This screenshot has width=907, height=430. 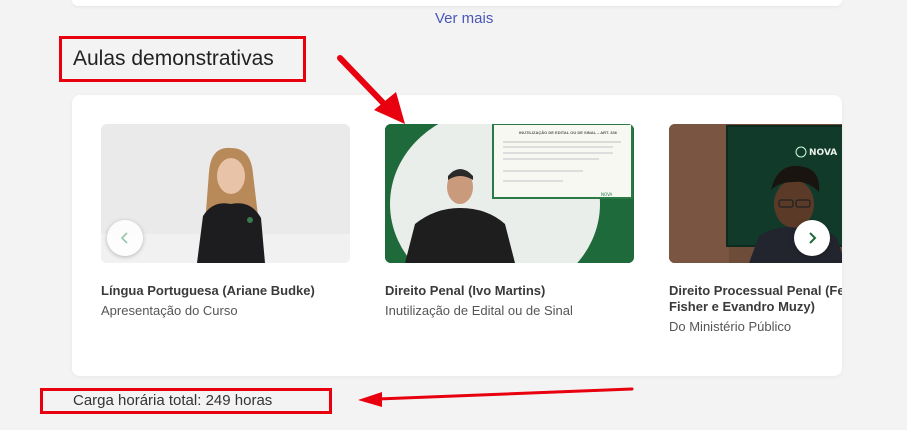 I want to click on chevron-right-icon, so click(x=813, y=238).